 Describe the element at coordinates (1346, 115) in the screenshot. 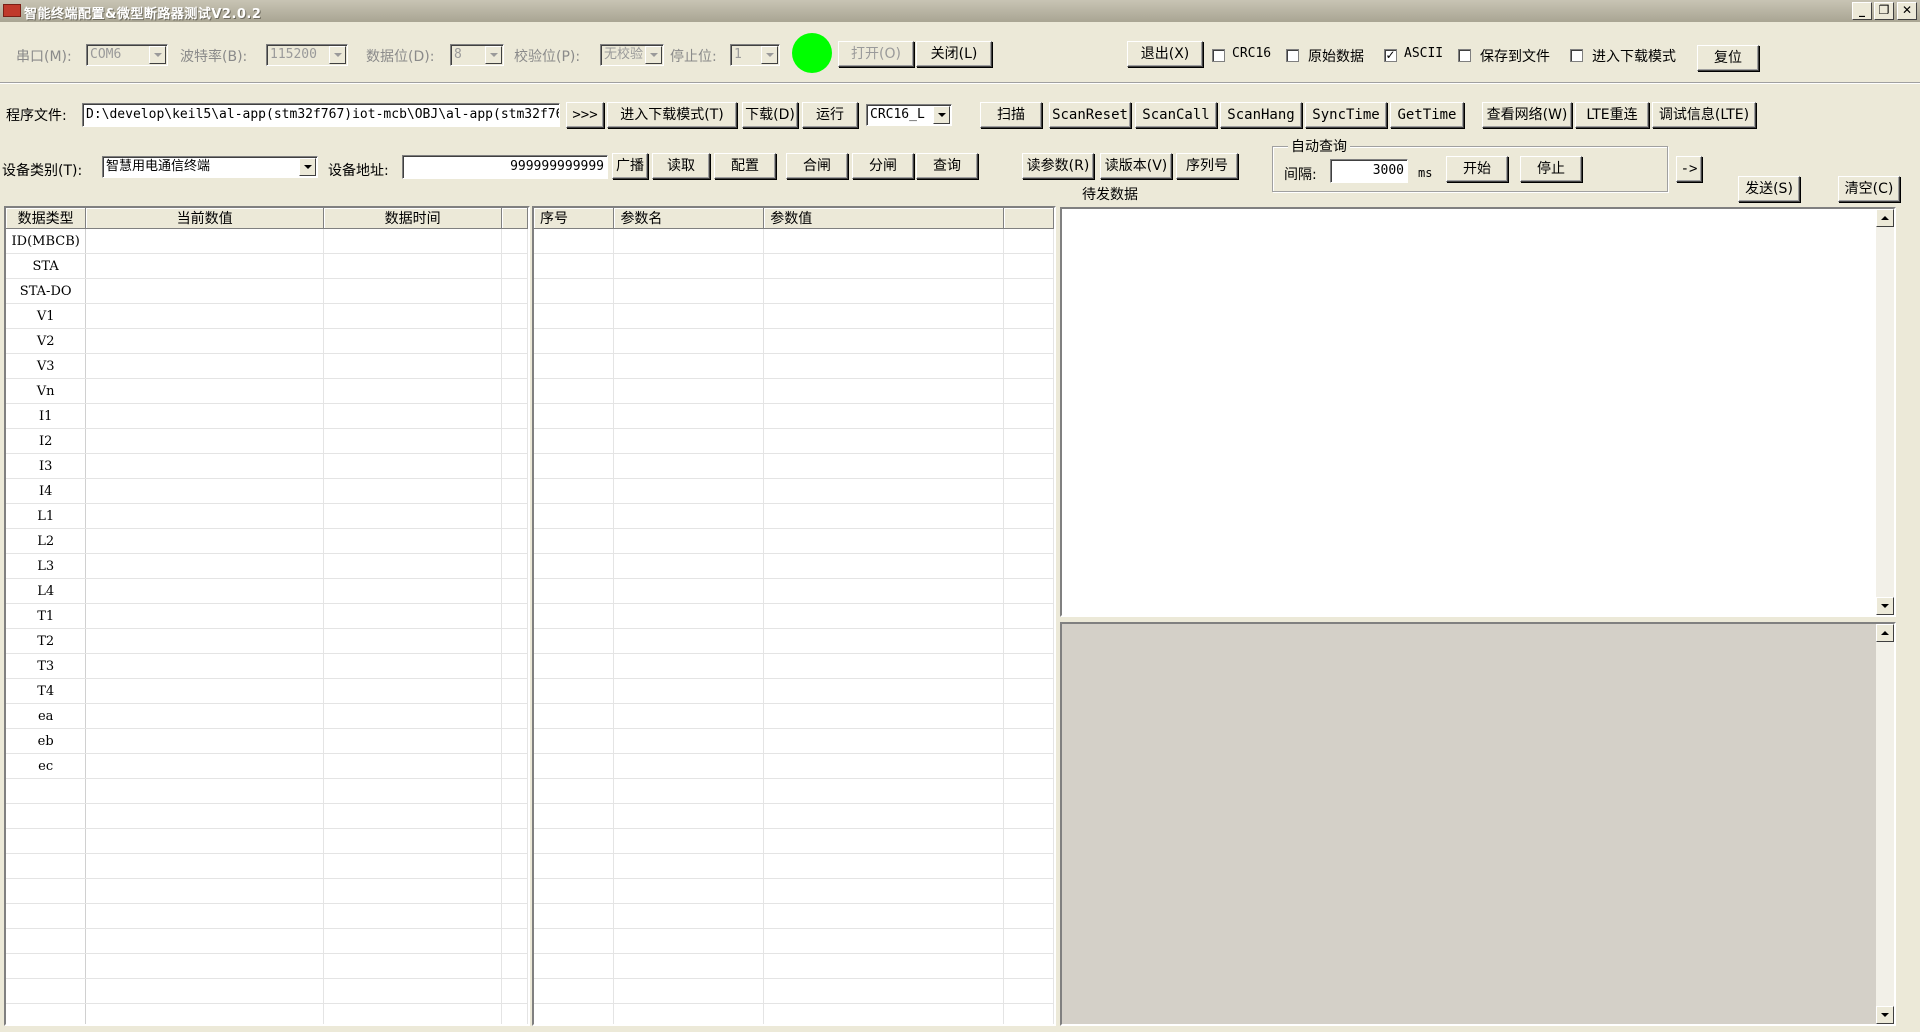

I see `sync-time-button: SyncTime` at that location.